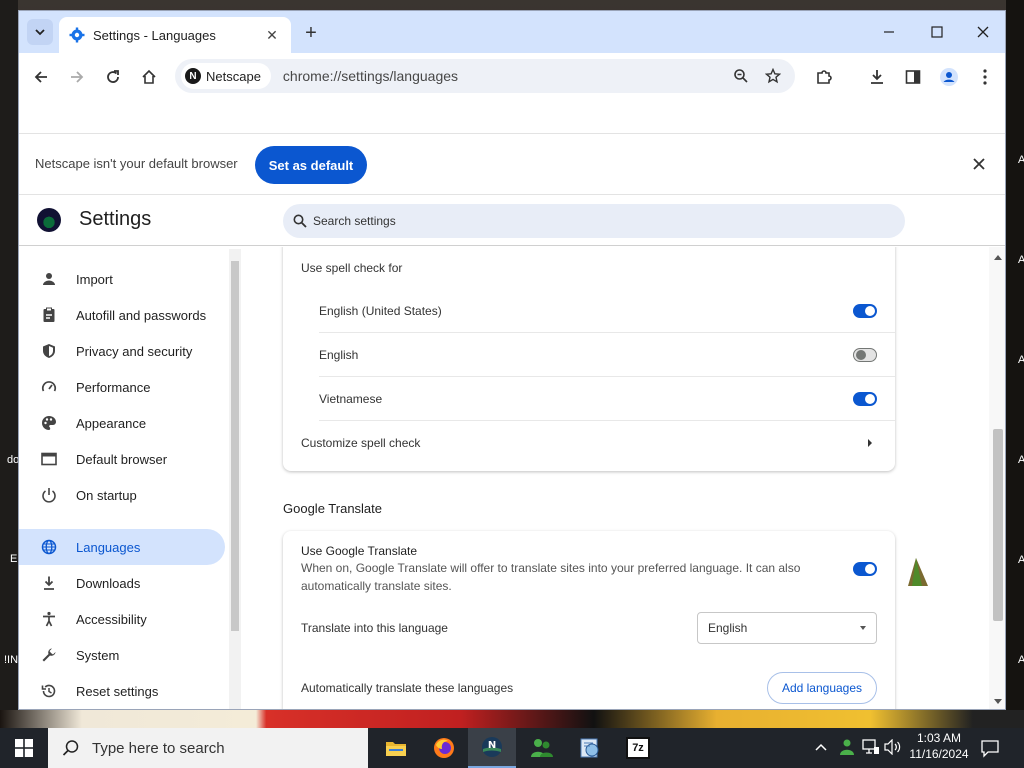 The height and width of the screenshot is (768, 1024). I want to click on downloads-button, so click(877, 77).